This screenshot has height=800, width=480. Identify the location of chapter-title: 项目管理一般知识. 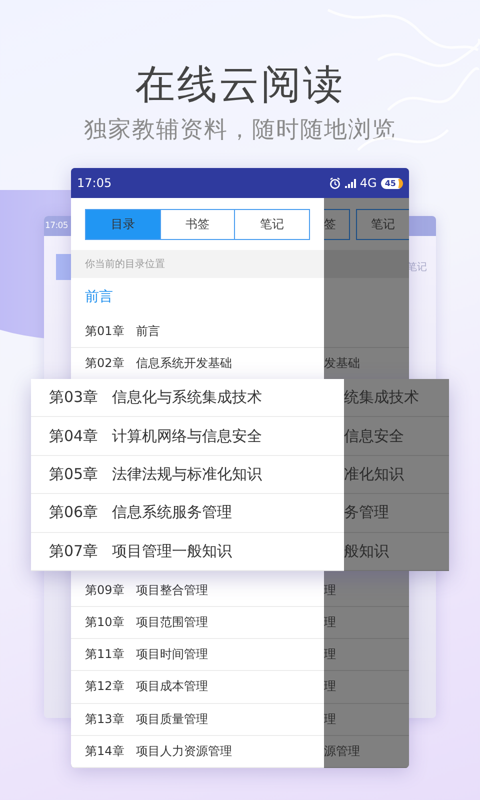
(172, 551).